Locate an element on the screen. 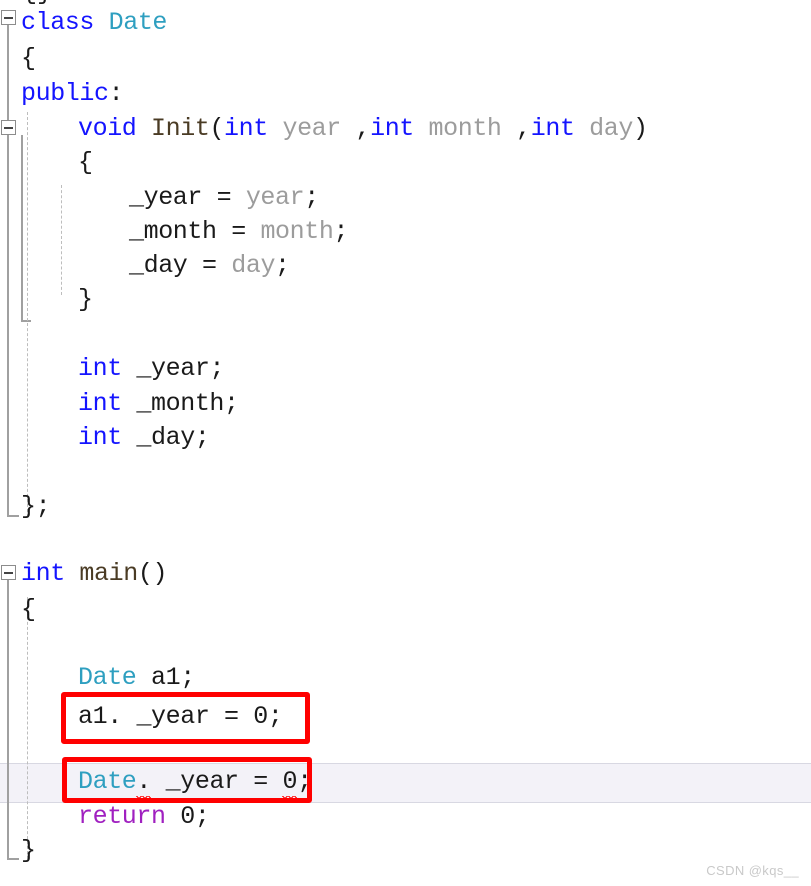 Image resolution: width=811 pixels, height=886 pixels. code-line: int _year; is located at coordinates (151, 369).